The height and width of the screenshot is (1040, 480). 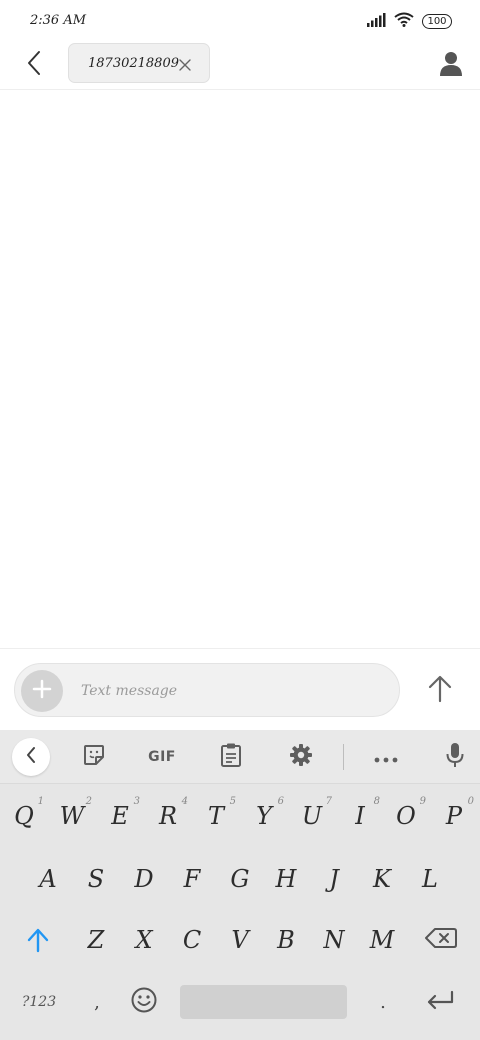 I want to click on comma-key: ,, so click(x=97, y=1002).